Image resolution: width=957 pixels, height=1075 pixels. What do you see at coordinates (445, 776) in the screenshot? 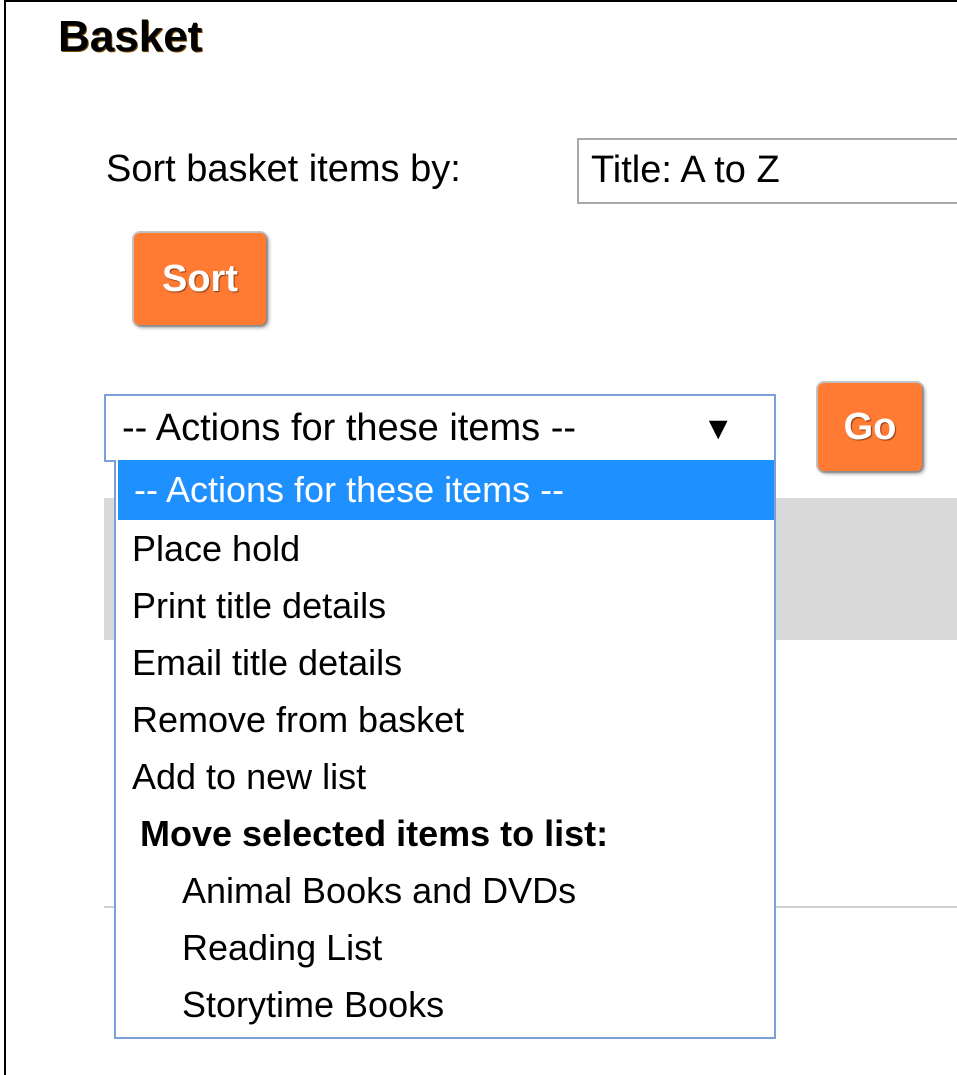
I see `option-add-to-new-list: Add to new list` at bounding box center [445, 776].